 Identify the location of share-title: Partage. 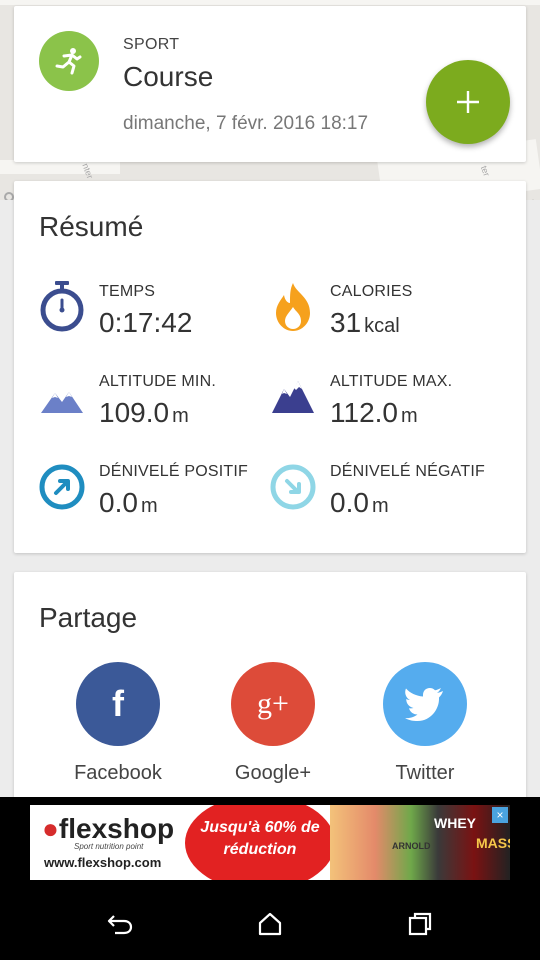
(88, 617).